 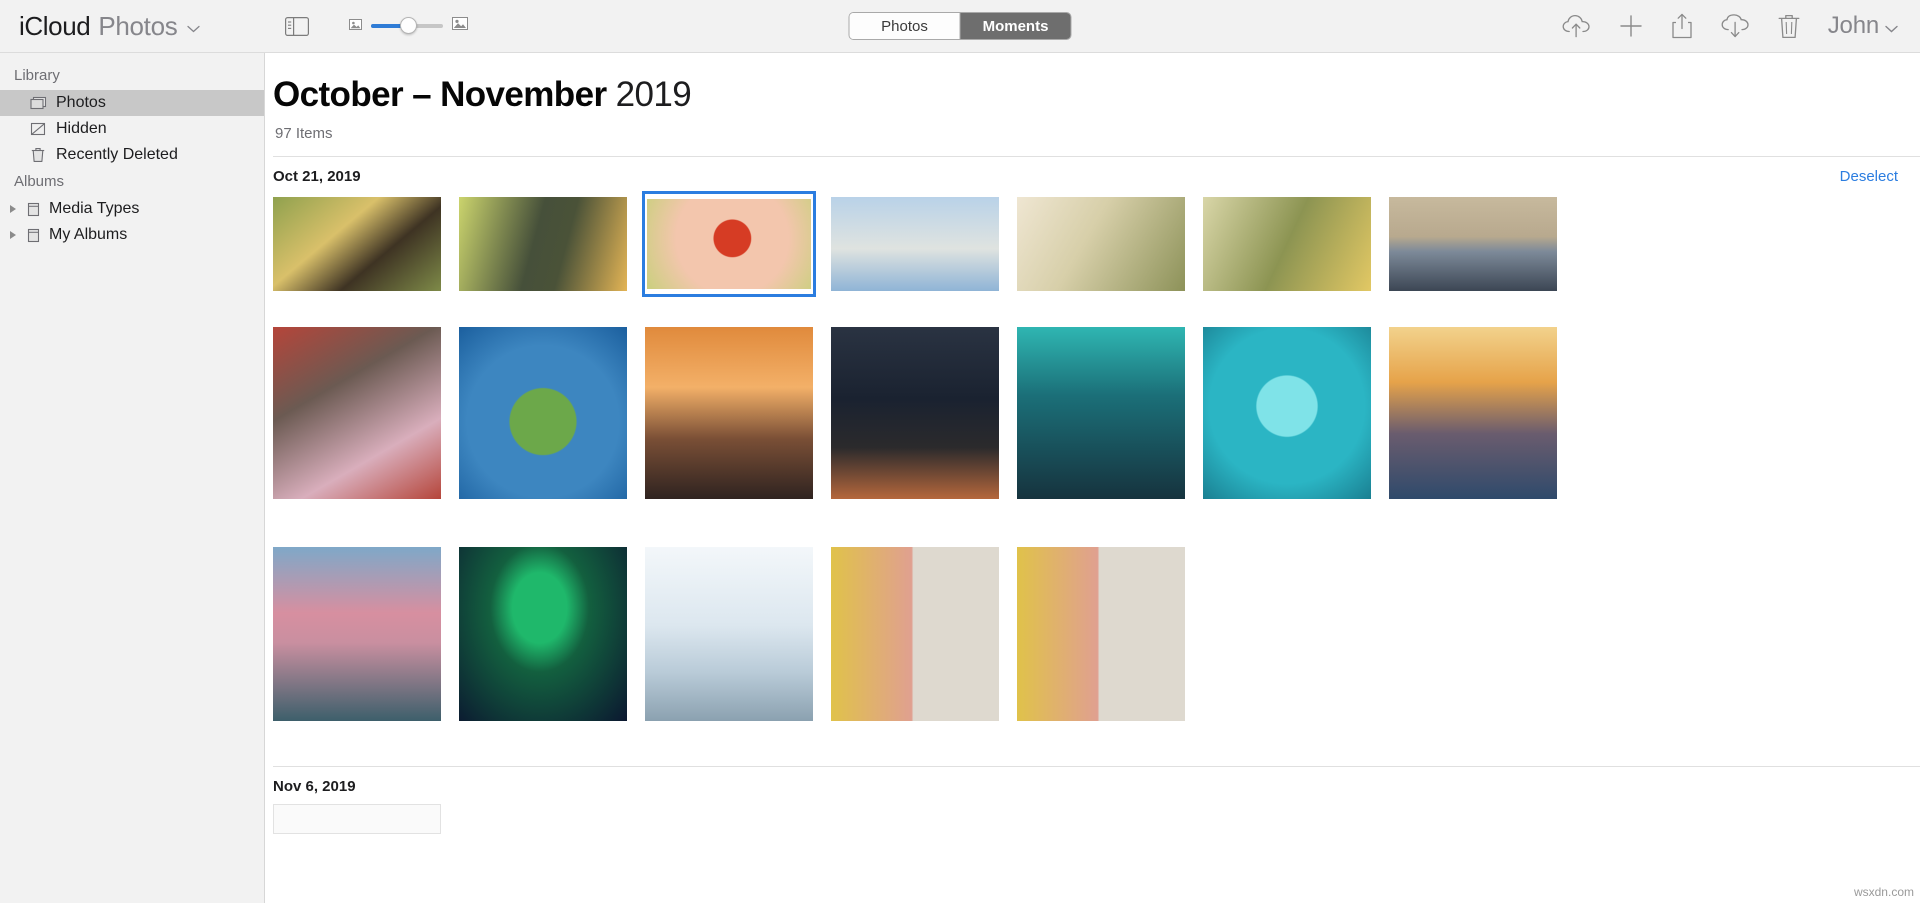 I want to click on photos-stack-icon, so click(x=38, y=103).